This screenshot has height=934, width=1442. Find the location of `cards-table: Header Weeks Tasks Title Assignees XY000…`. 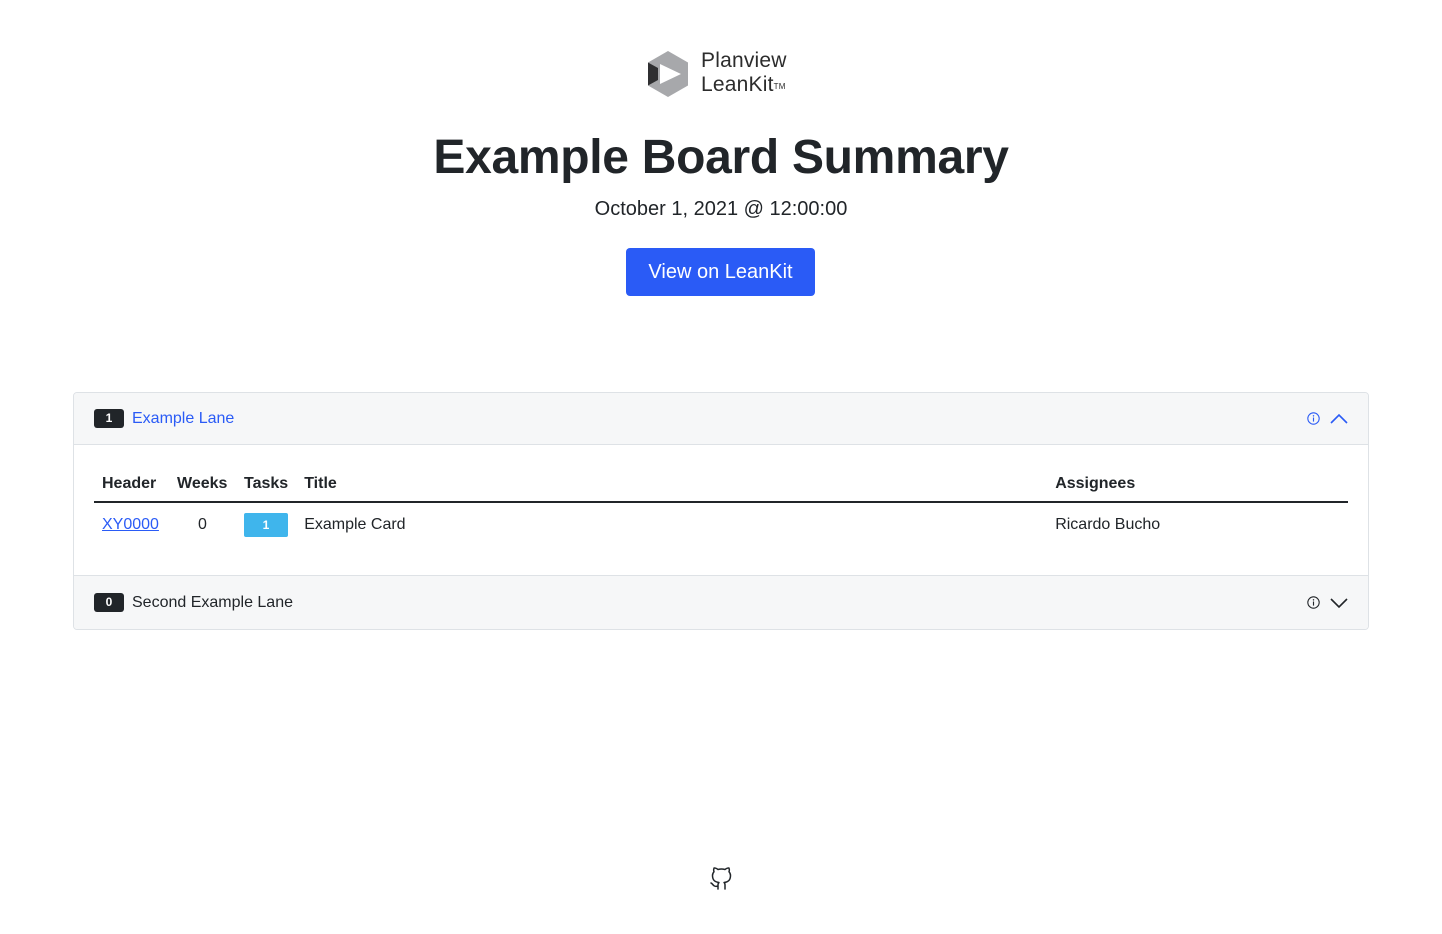

cards-table: Header Weeks Tasks Title Assignees XY000… is located at coordinates (721, 506).